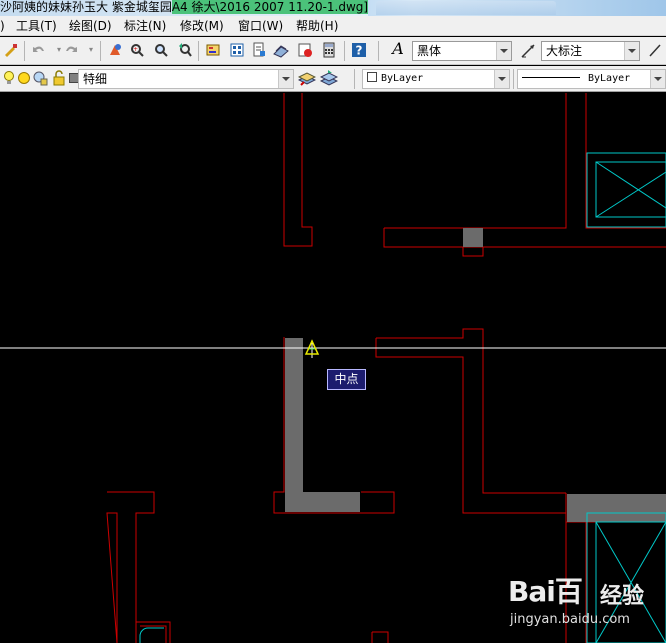 The height and width of the screenshot is (643, 666). I want to click on zoom-window-icon, so click(161, 50).